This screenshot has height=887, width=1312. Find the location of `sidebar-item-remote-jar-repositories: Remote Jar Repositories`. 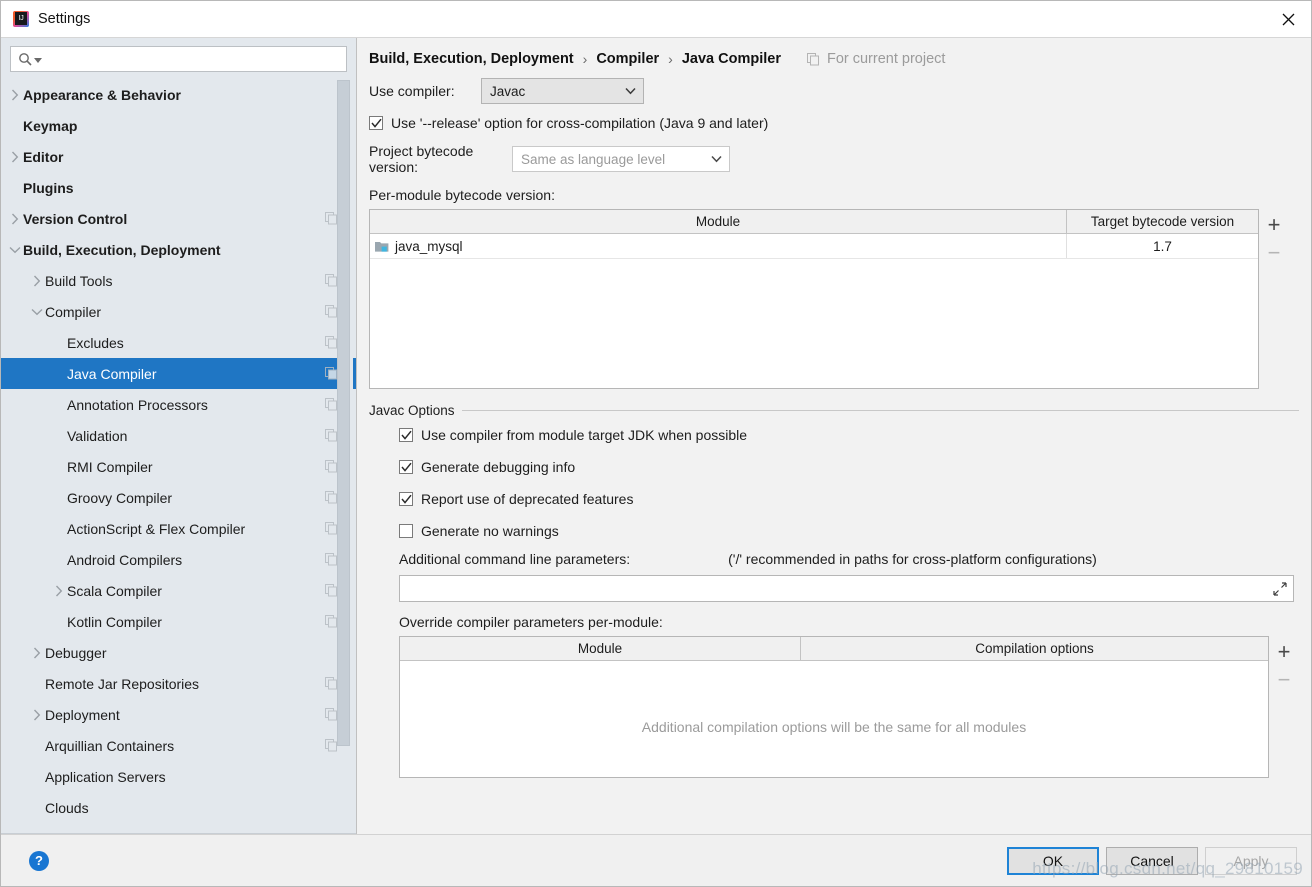

sidebar-item-remote-jar-repositories: Remote Jar Repositories is located at coordinates (178, 683).